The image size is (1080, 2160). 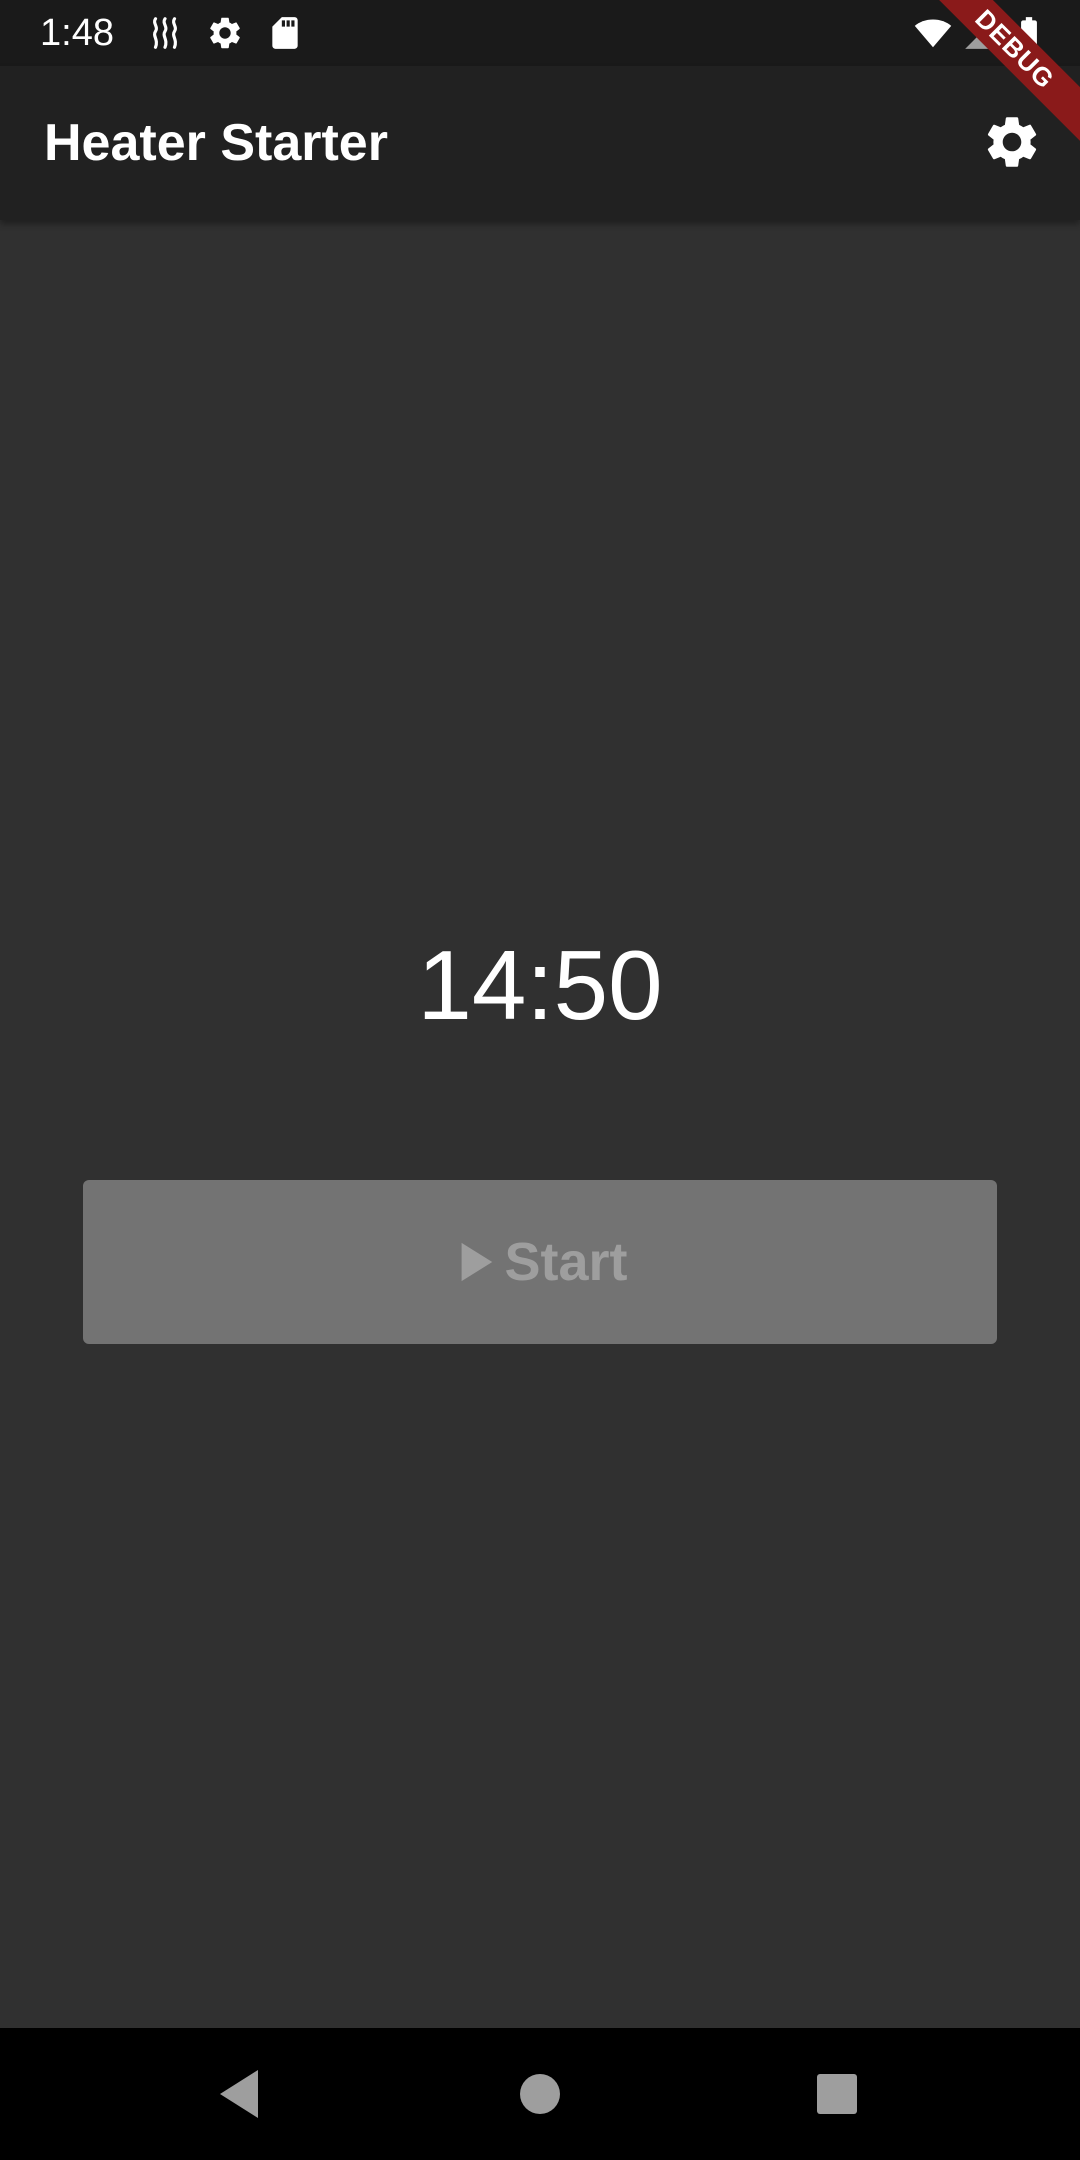 What do you see at coordinates (477, 1262) in the screenshot?
I see `play-icon` at bounding box center [477, 1262].